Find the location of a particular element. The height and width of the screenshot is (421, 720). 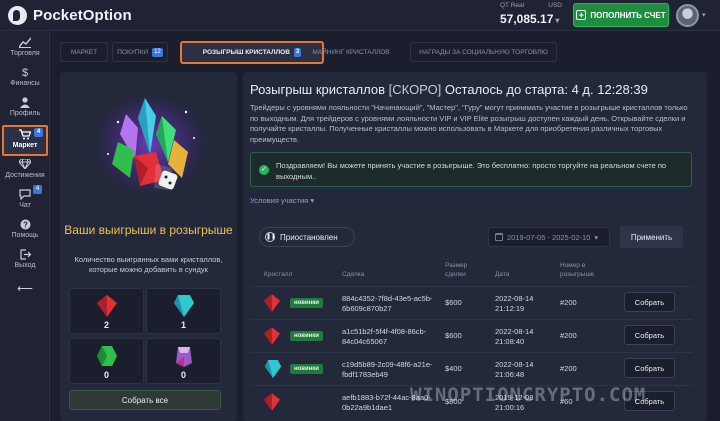

logo-text: PocketOption is located at coordinates (82, 15).